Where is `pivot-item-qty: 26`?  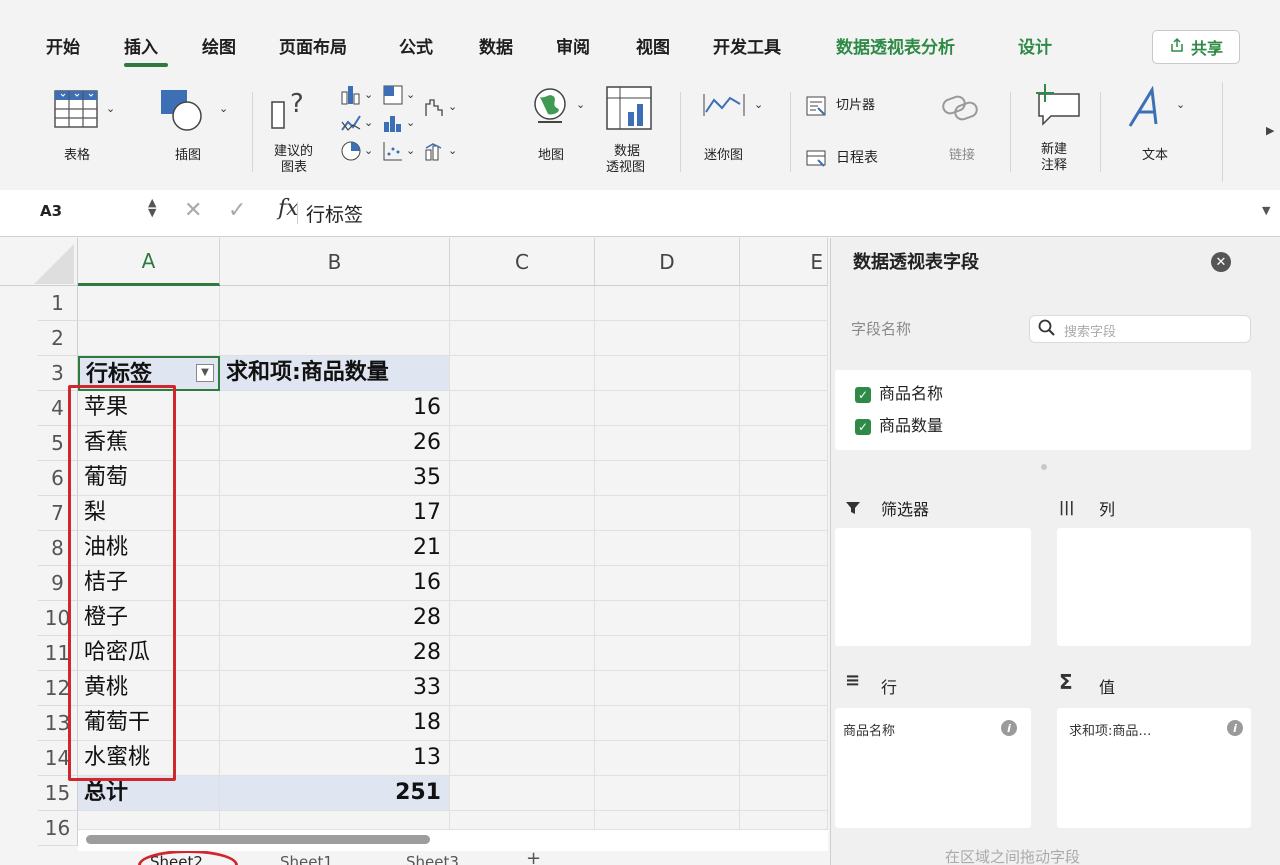
pivot-item-qty: 26 is located at coordinates (335, 443).